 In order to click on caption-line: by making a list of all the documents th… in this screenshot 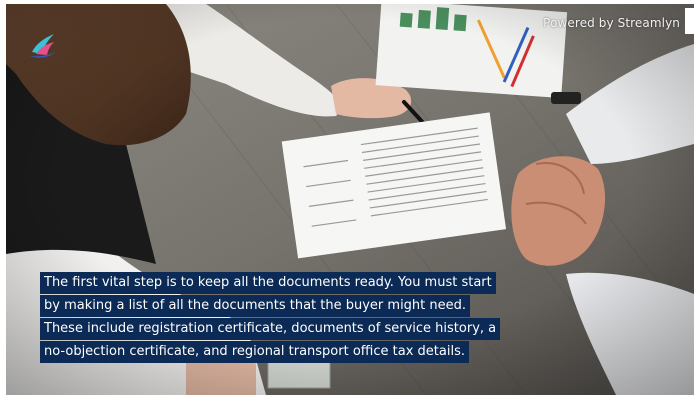, I will do `click(255, 306)`.